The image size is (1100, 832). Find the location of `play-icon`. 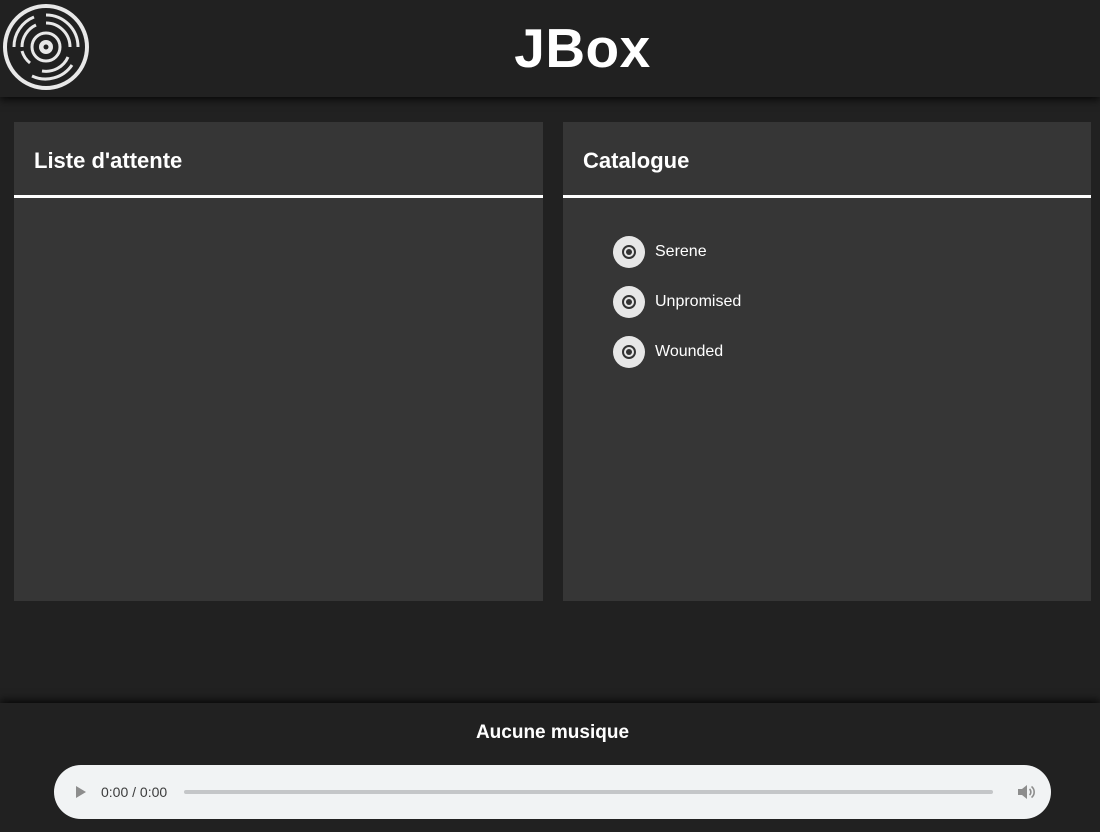

play-icon is located at coordinates (81, 792).